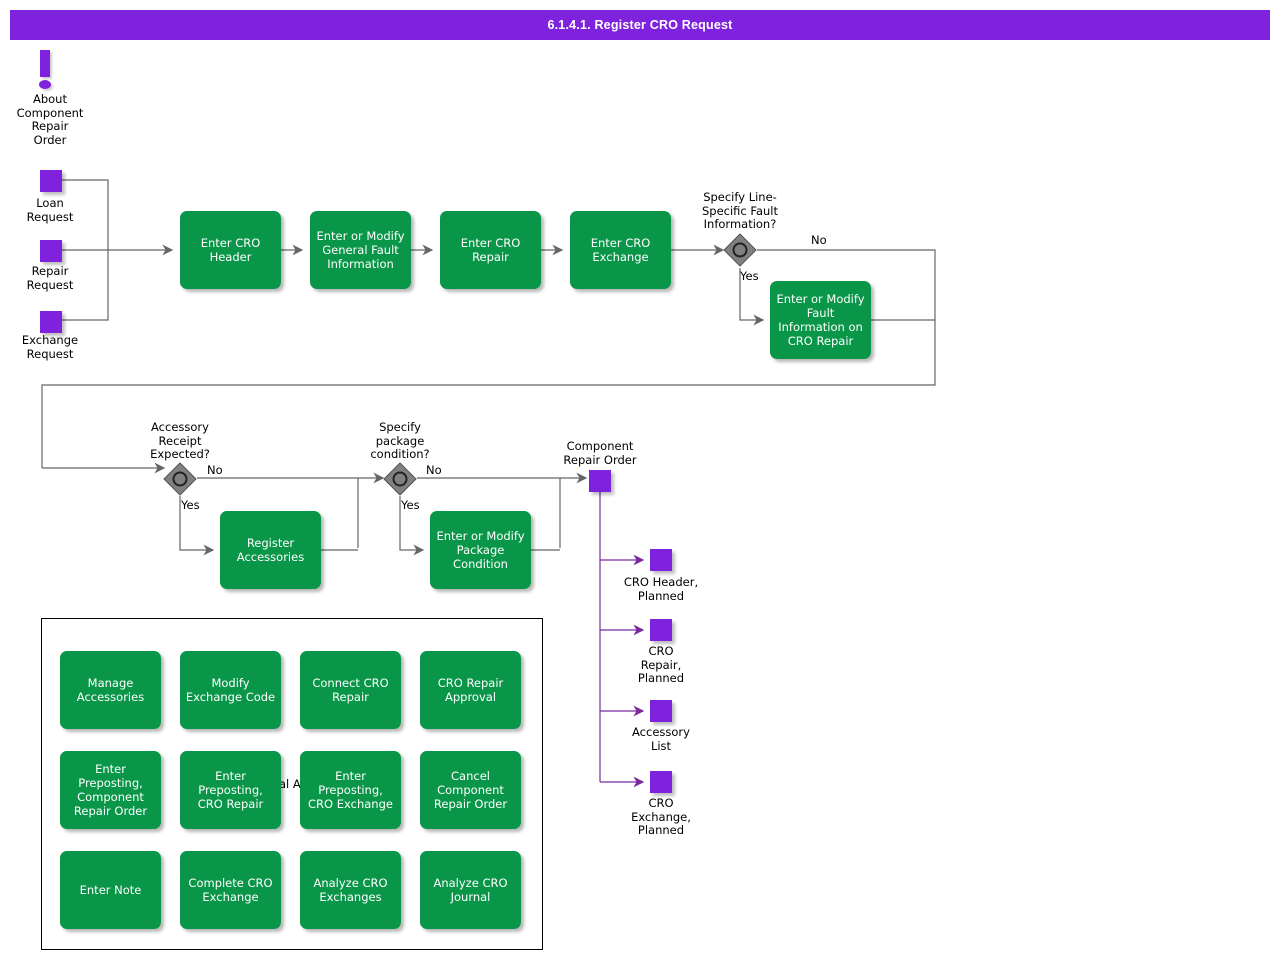  What do you see at coordinates (741, 251) in the screenshot?
I see `decision-specify-line-specific-fault-information` at bounding box center [741, 251].